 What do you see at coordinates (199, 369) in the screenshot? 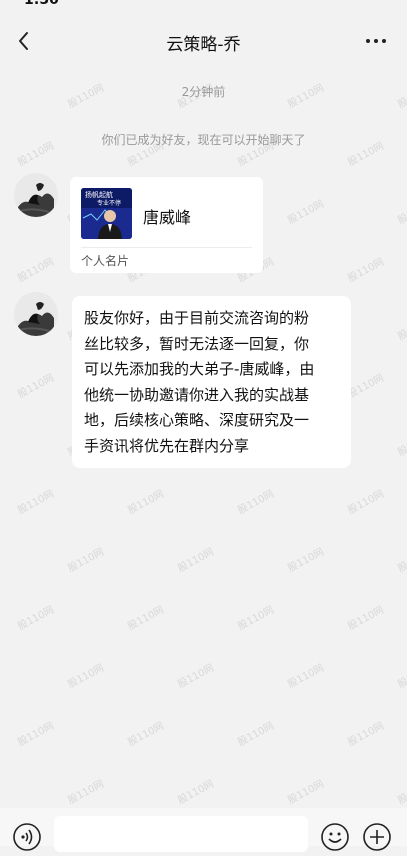
I see `message-line: 可以先添加我的大弟子-唐威峰，由` at bounding box center [199, 369].